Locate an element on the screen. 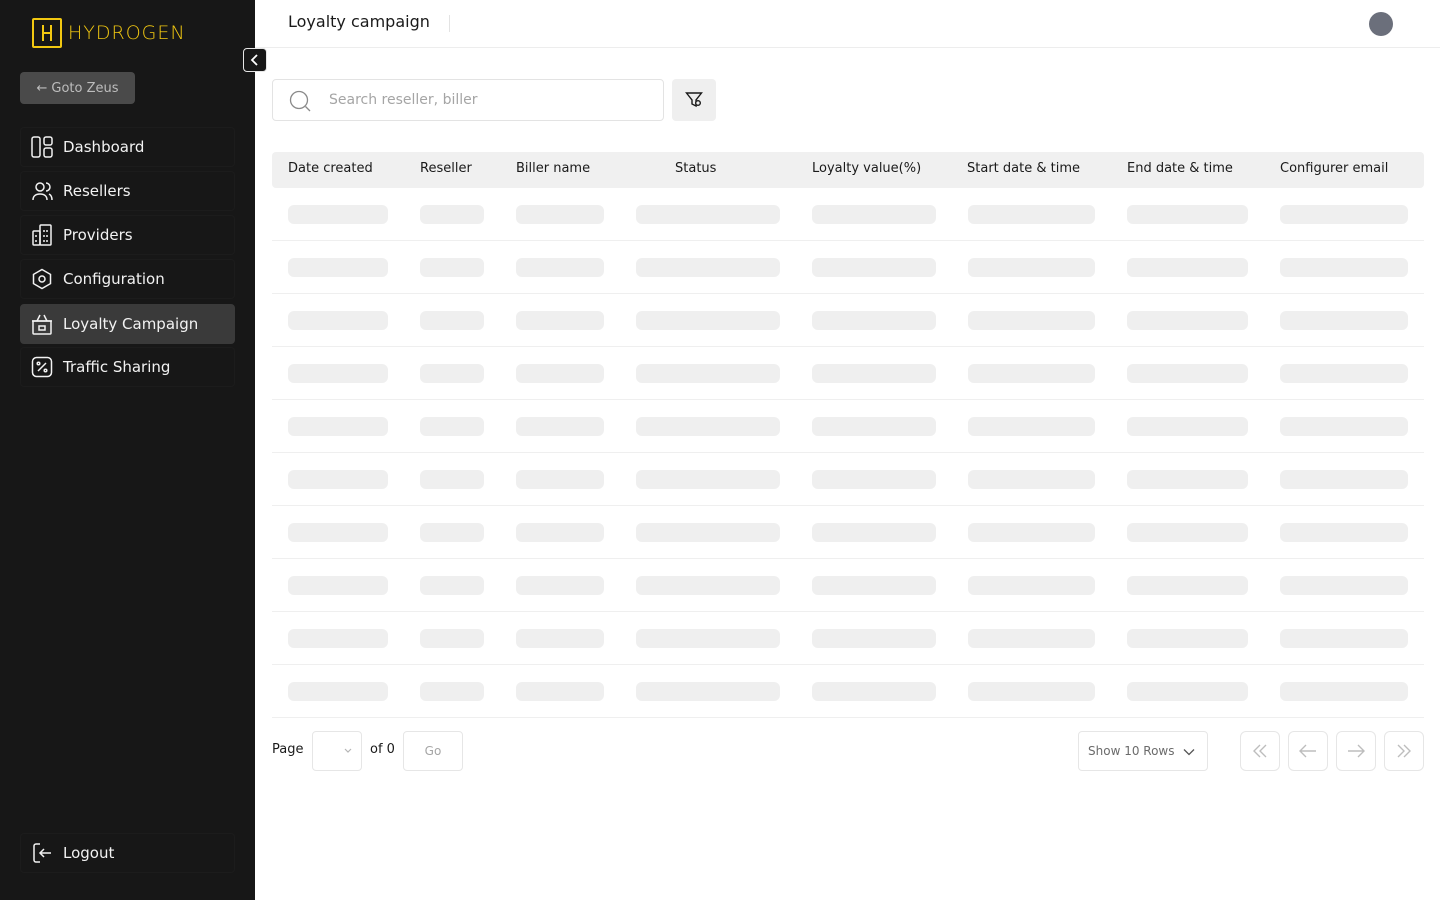 This screenshot has height=900, width=1440. filter-button is located at coordinates (694, 100).